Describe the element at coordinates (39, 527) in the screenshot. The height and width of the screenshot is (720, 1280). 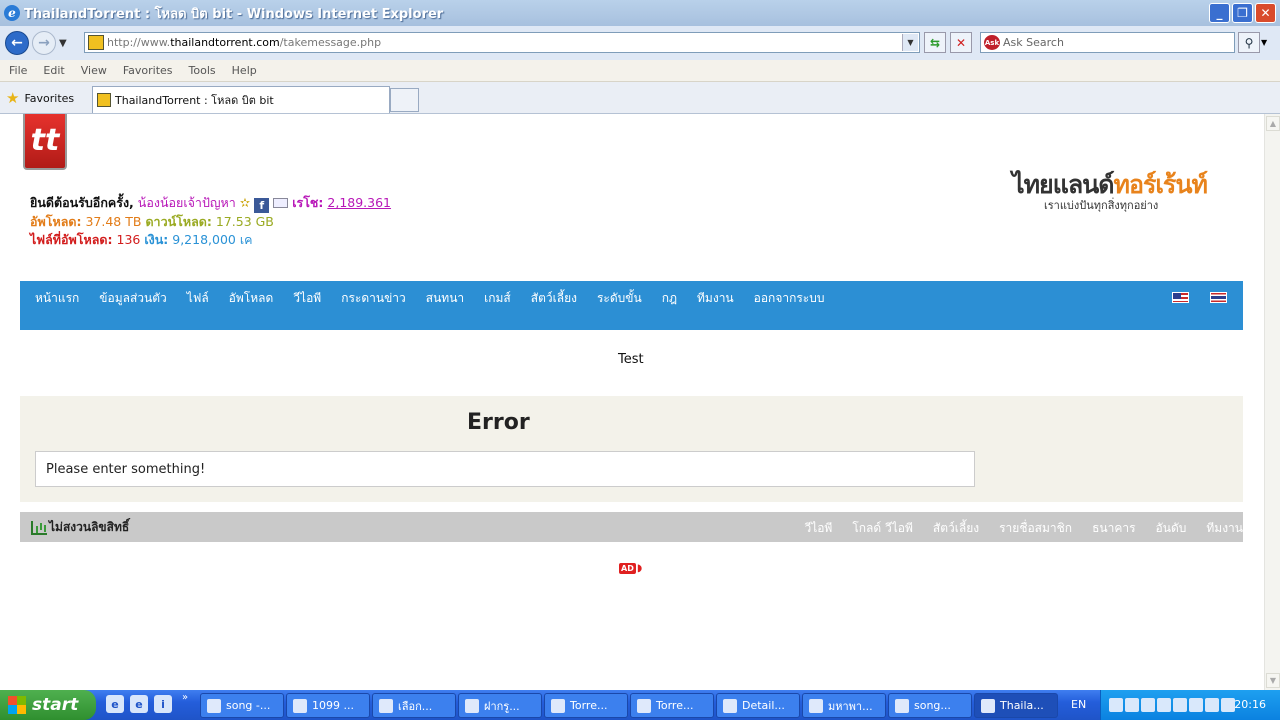
I see `chart-icon` at that location.